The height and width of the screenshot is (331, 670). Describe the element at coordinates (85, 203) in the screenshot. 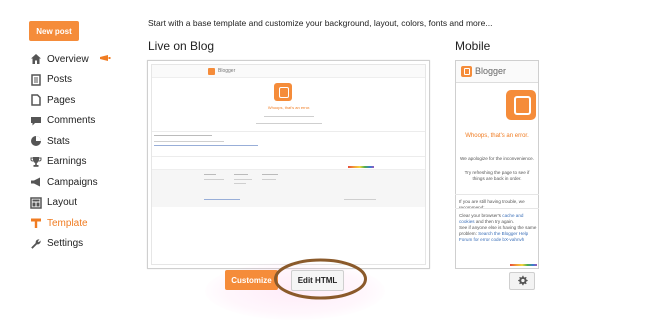

I see `sidebar-item-layout: Layout` at that location.